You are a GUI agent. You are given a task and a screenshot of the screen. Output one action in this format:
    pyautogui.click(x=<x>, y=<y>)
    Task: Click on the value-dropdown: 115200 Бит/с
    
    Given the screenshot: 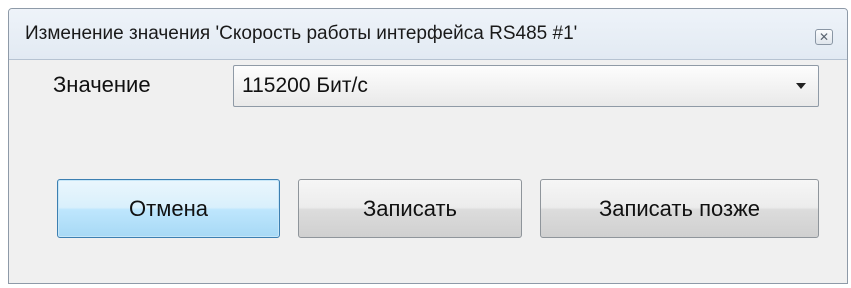 What is the action you would take?
    pyautogui.click(x=526, y=86)
    